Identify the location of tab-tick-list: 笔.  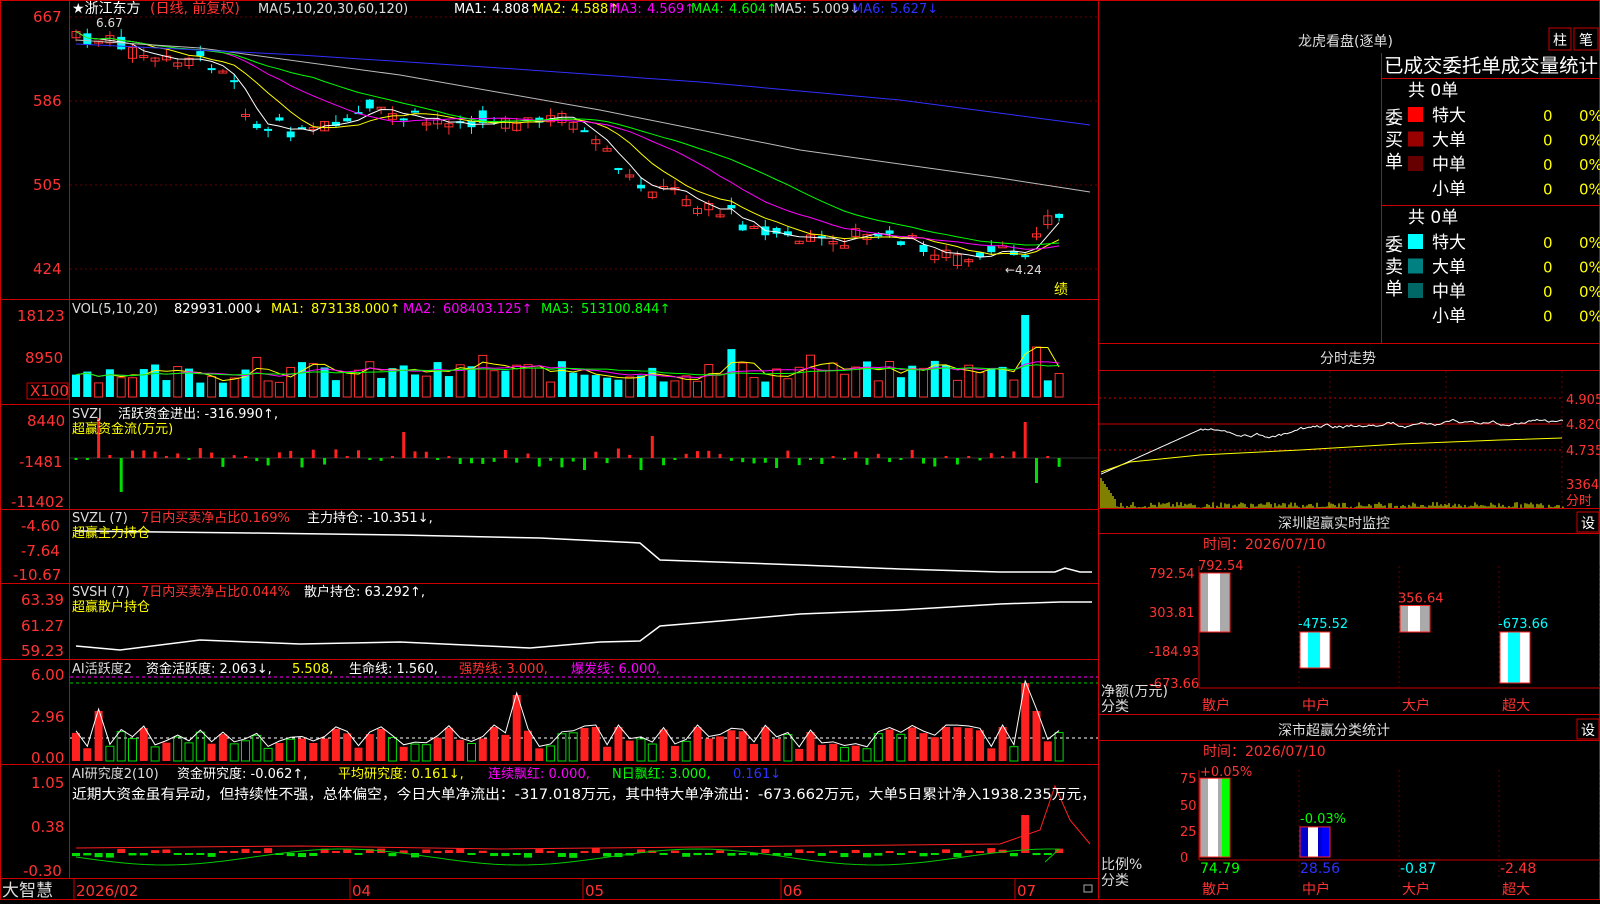
(1586, 39).